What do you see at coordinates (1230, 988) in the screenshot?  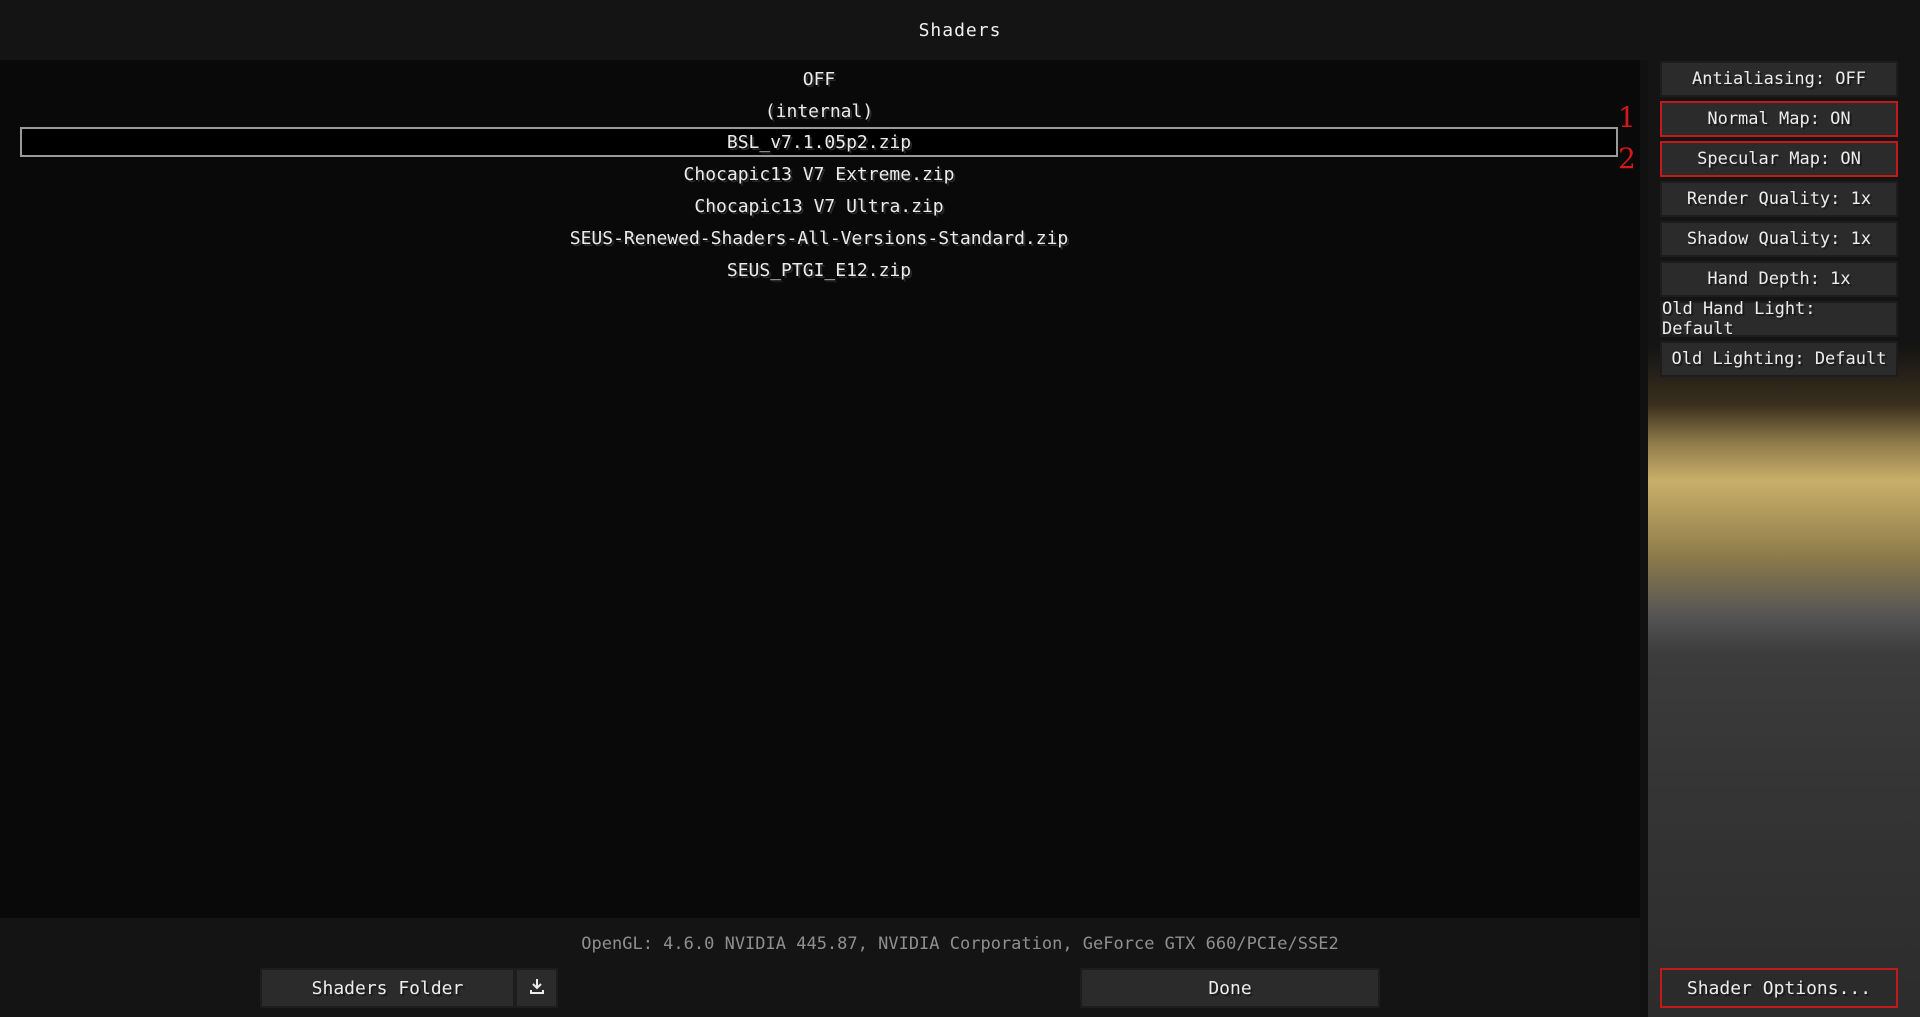 I see `done-button: Done` at bounding box center [1230, 988].